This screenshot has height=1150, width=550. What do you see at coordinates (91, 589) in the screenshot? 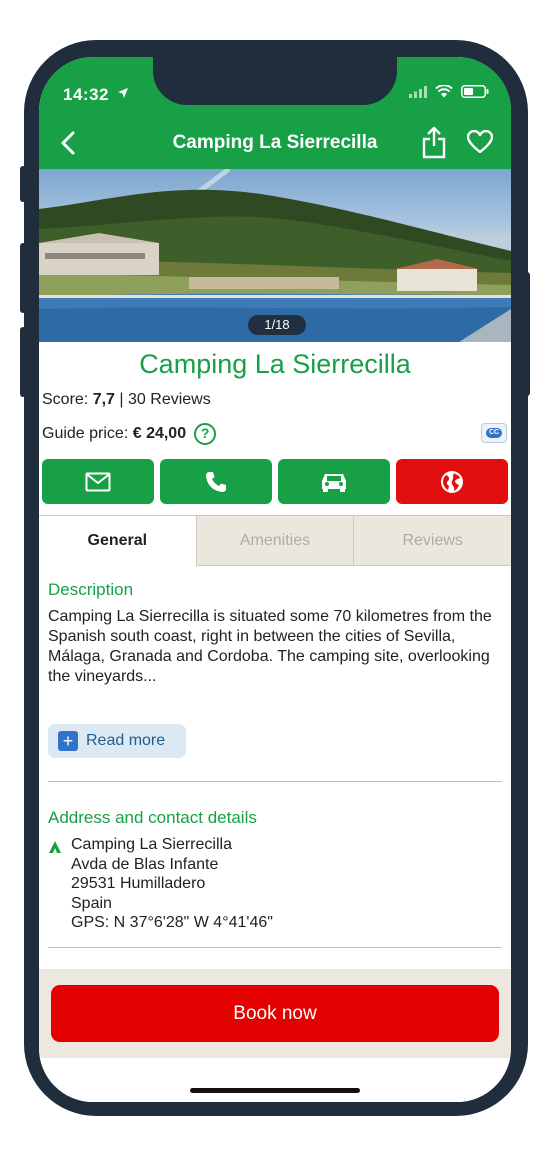
I see `description-title: Description` at bounding box center [91, 589].